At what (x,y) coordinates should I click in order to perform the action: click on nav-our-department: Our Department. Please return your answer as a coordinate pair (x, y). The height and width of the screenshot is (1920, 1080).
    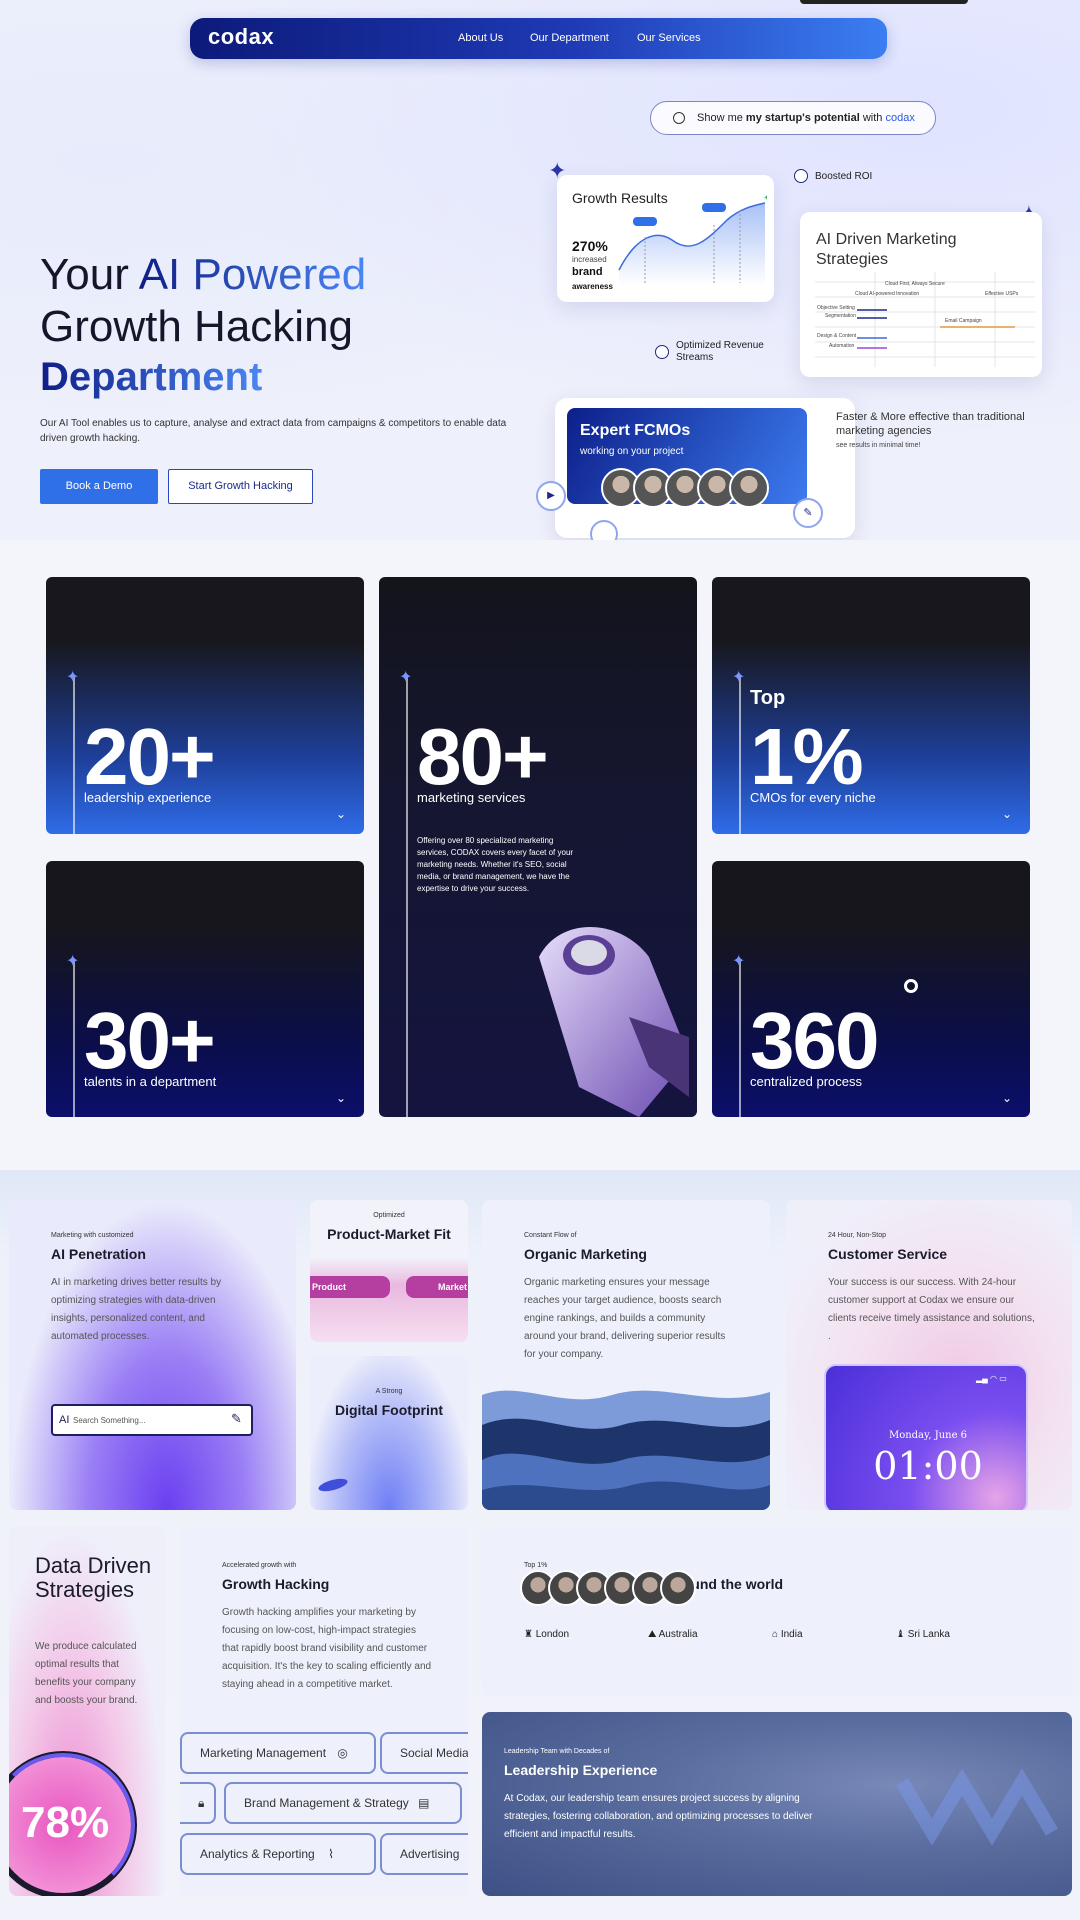
    Looking at the image, I should click on (569, 38).